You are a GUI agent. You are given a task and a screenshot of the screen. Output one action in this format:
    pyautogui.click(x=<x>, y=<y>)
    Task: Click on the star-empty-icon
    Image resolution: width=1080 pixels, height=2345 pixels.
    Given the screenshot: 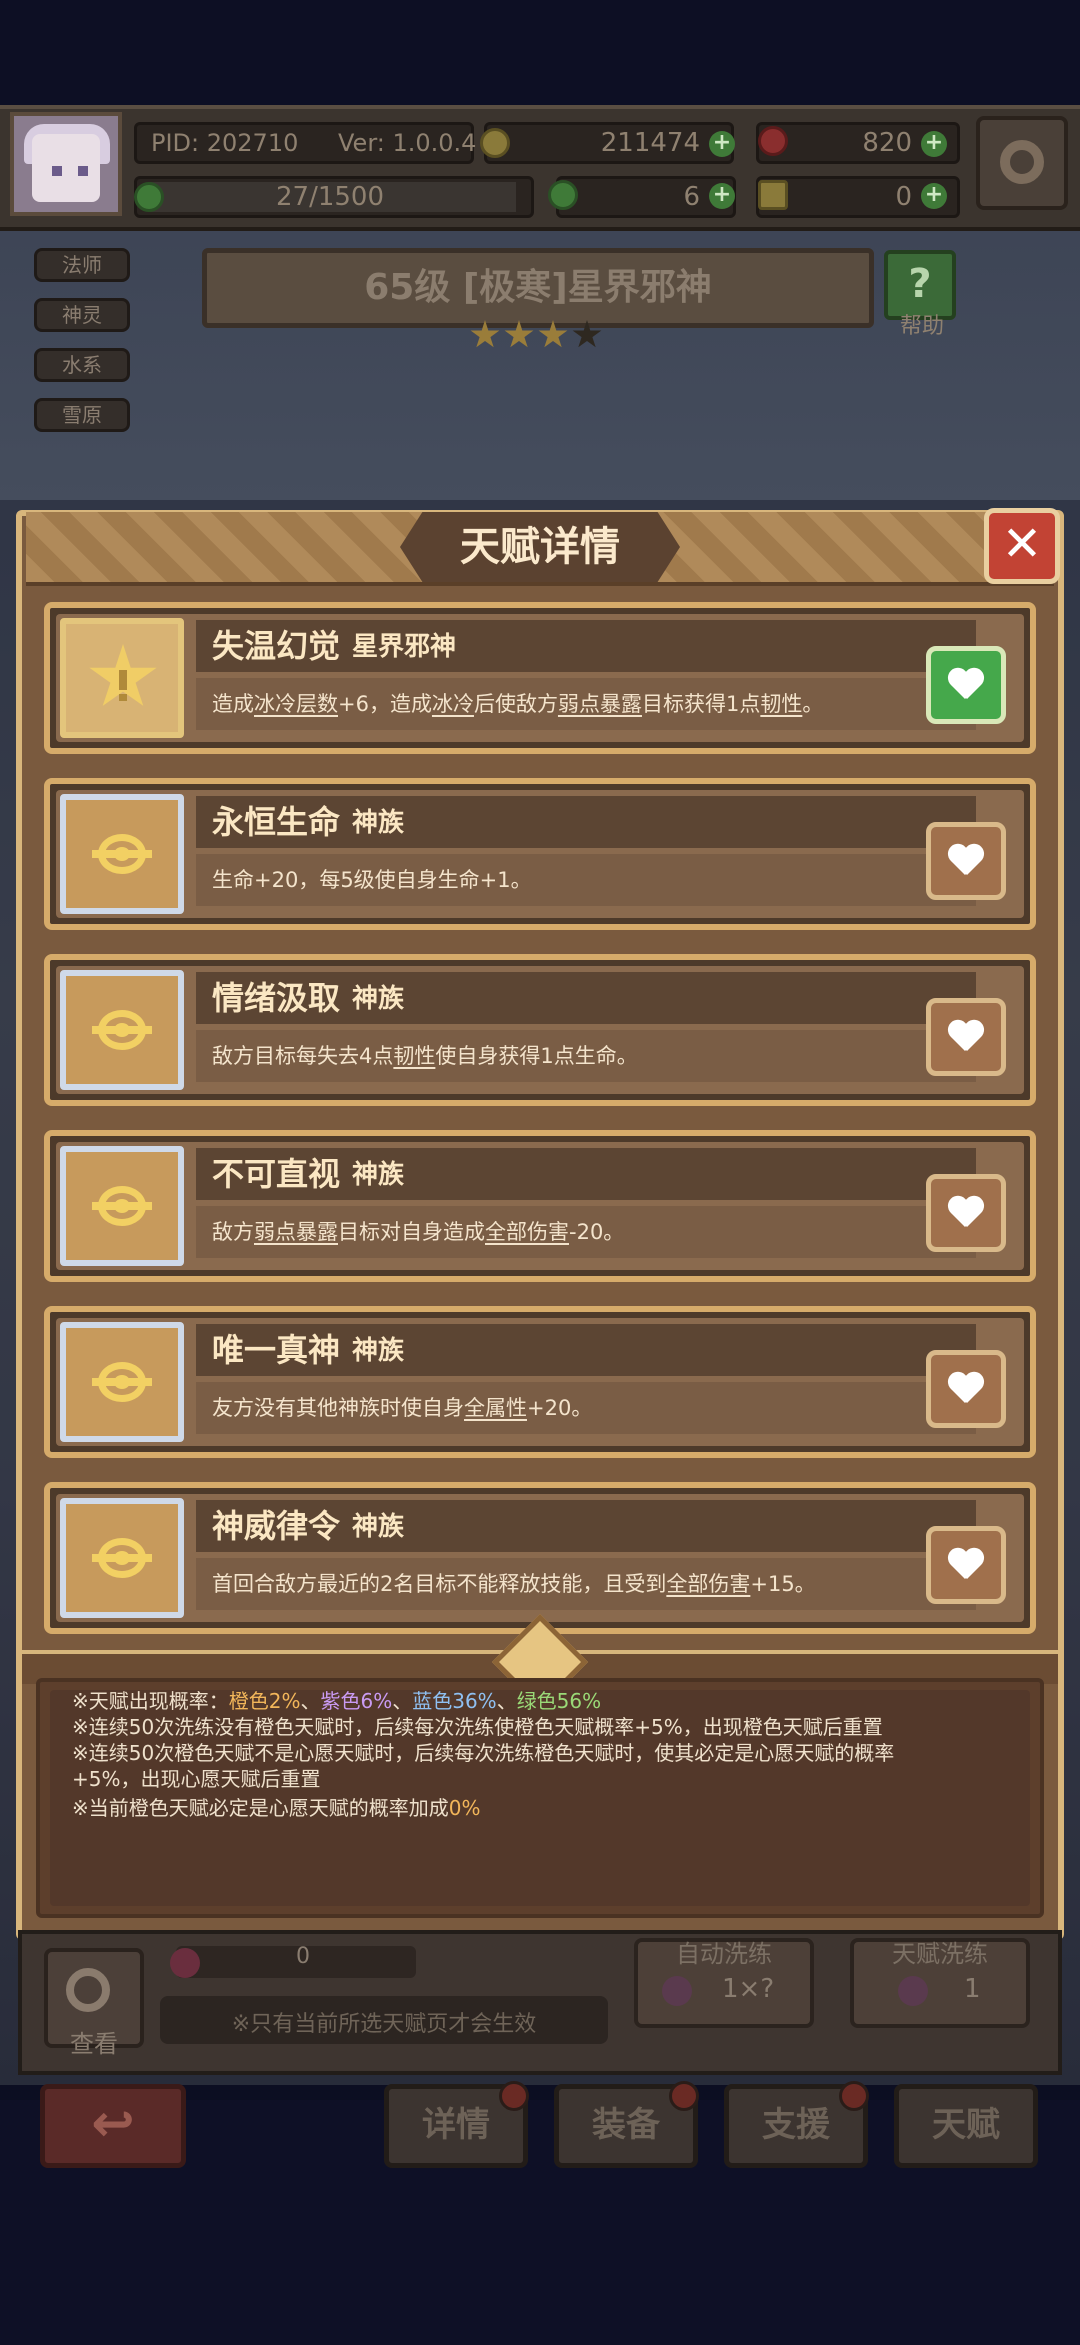 What is the action you would take?
    pyautogui.click(x=587, y=334)
    